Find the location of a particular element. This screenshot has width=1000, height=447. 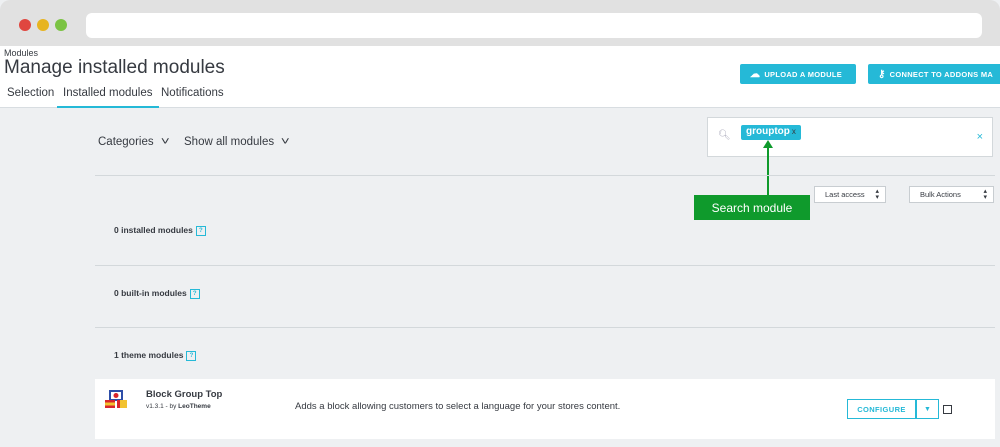

search-icon: 🔍︎ is located at coordinates (724, 135).